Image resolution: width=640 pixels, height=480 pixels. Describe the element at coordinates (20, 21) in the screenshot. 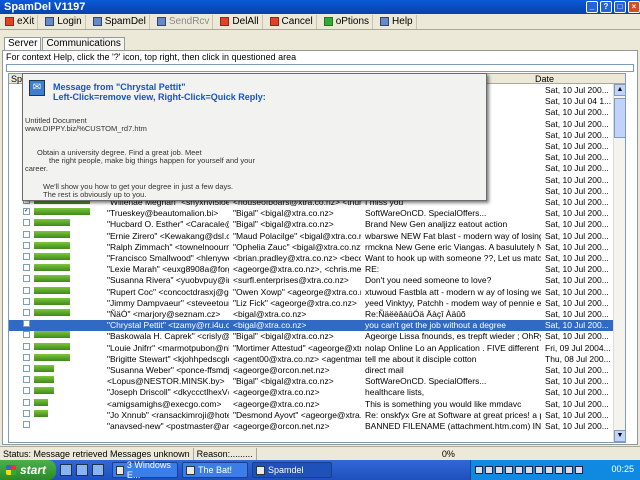

I see `exit-button: eXit` at that location.